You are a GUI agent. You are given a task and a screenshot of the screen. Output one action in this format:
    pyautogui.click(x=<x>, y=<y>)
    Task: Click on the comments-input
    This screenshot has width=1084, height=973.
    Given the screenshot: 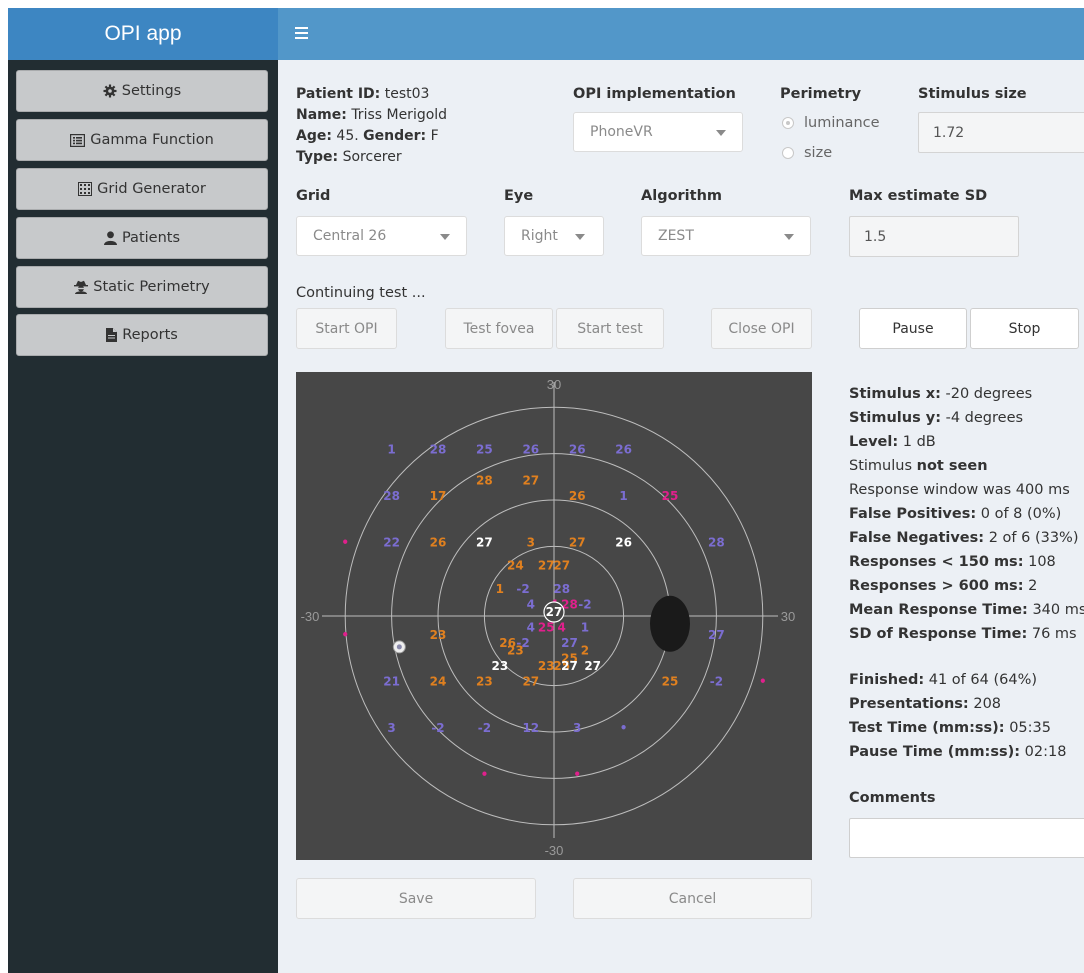 What is the action you would take?
    pyautogui.click(x=966, y=838)
    